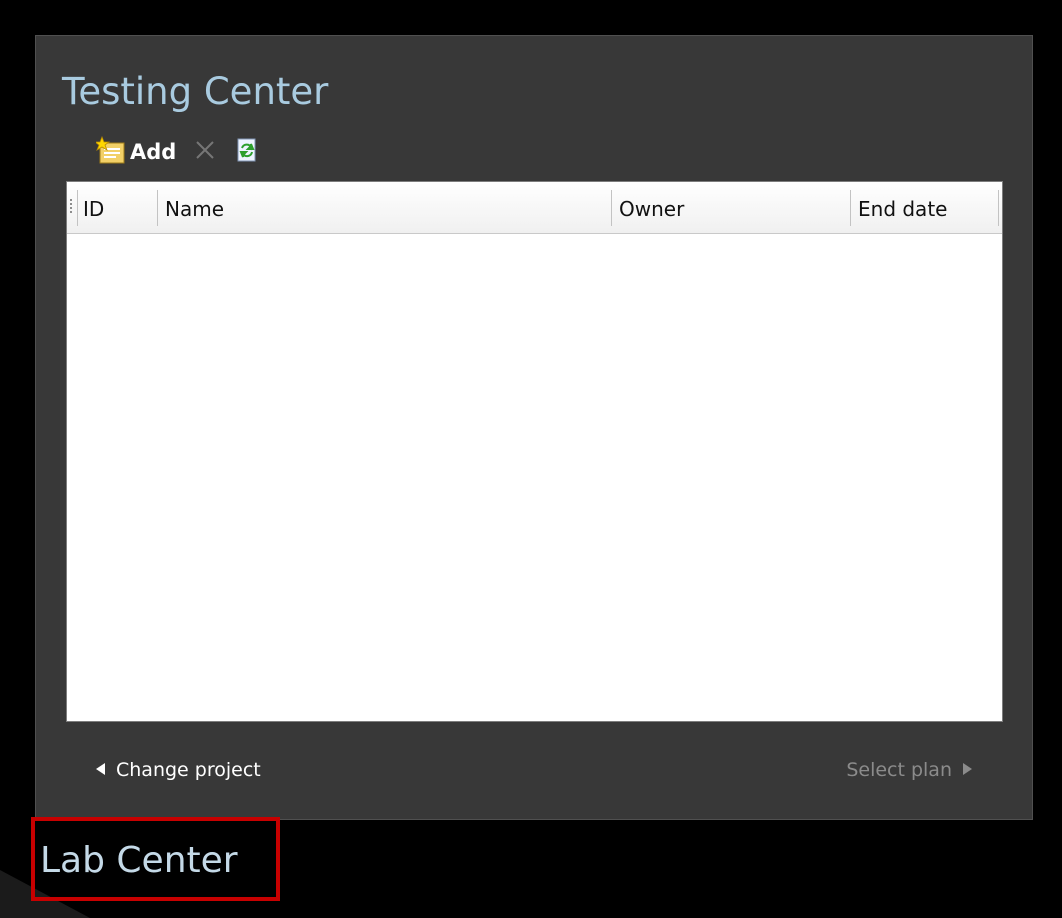 Image resolution: width=1062 pixels, height=918 pixels. Describe the element at coordinates (71, 207) in the screenshot. I see `column-grip-icon` at that location.